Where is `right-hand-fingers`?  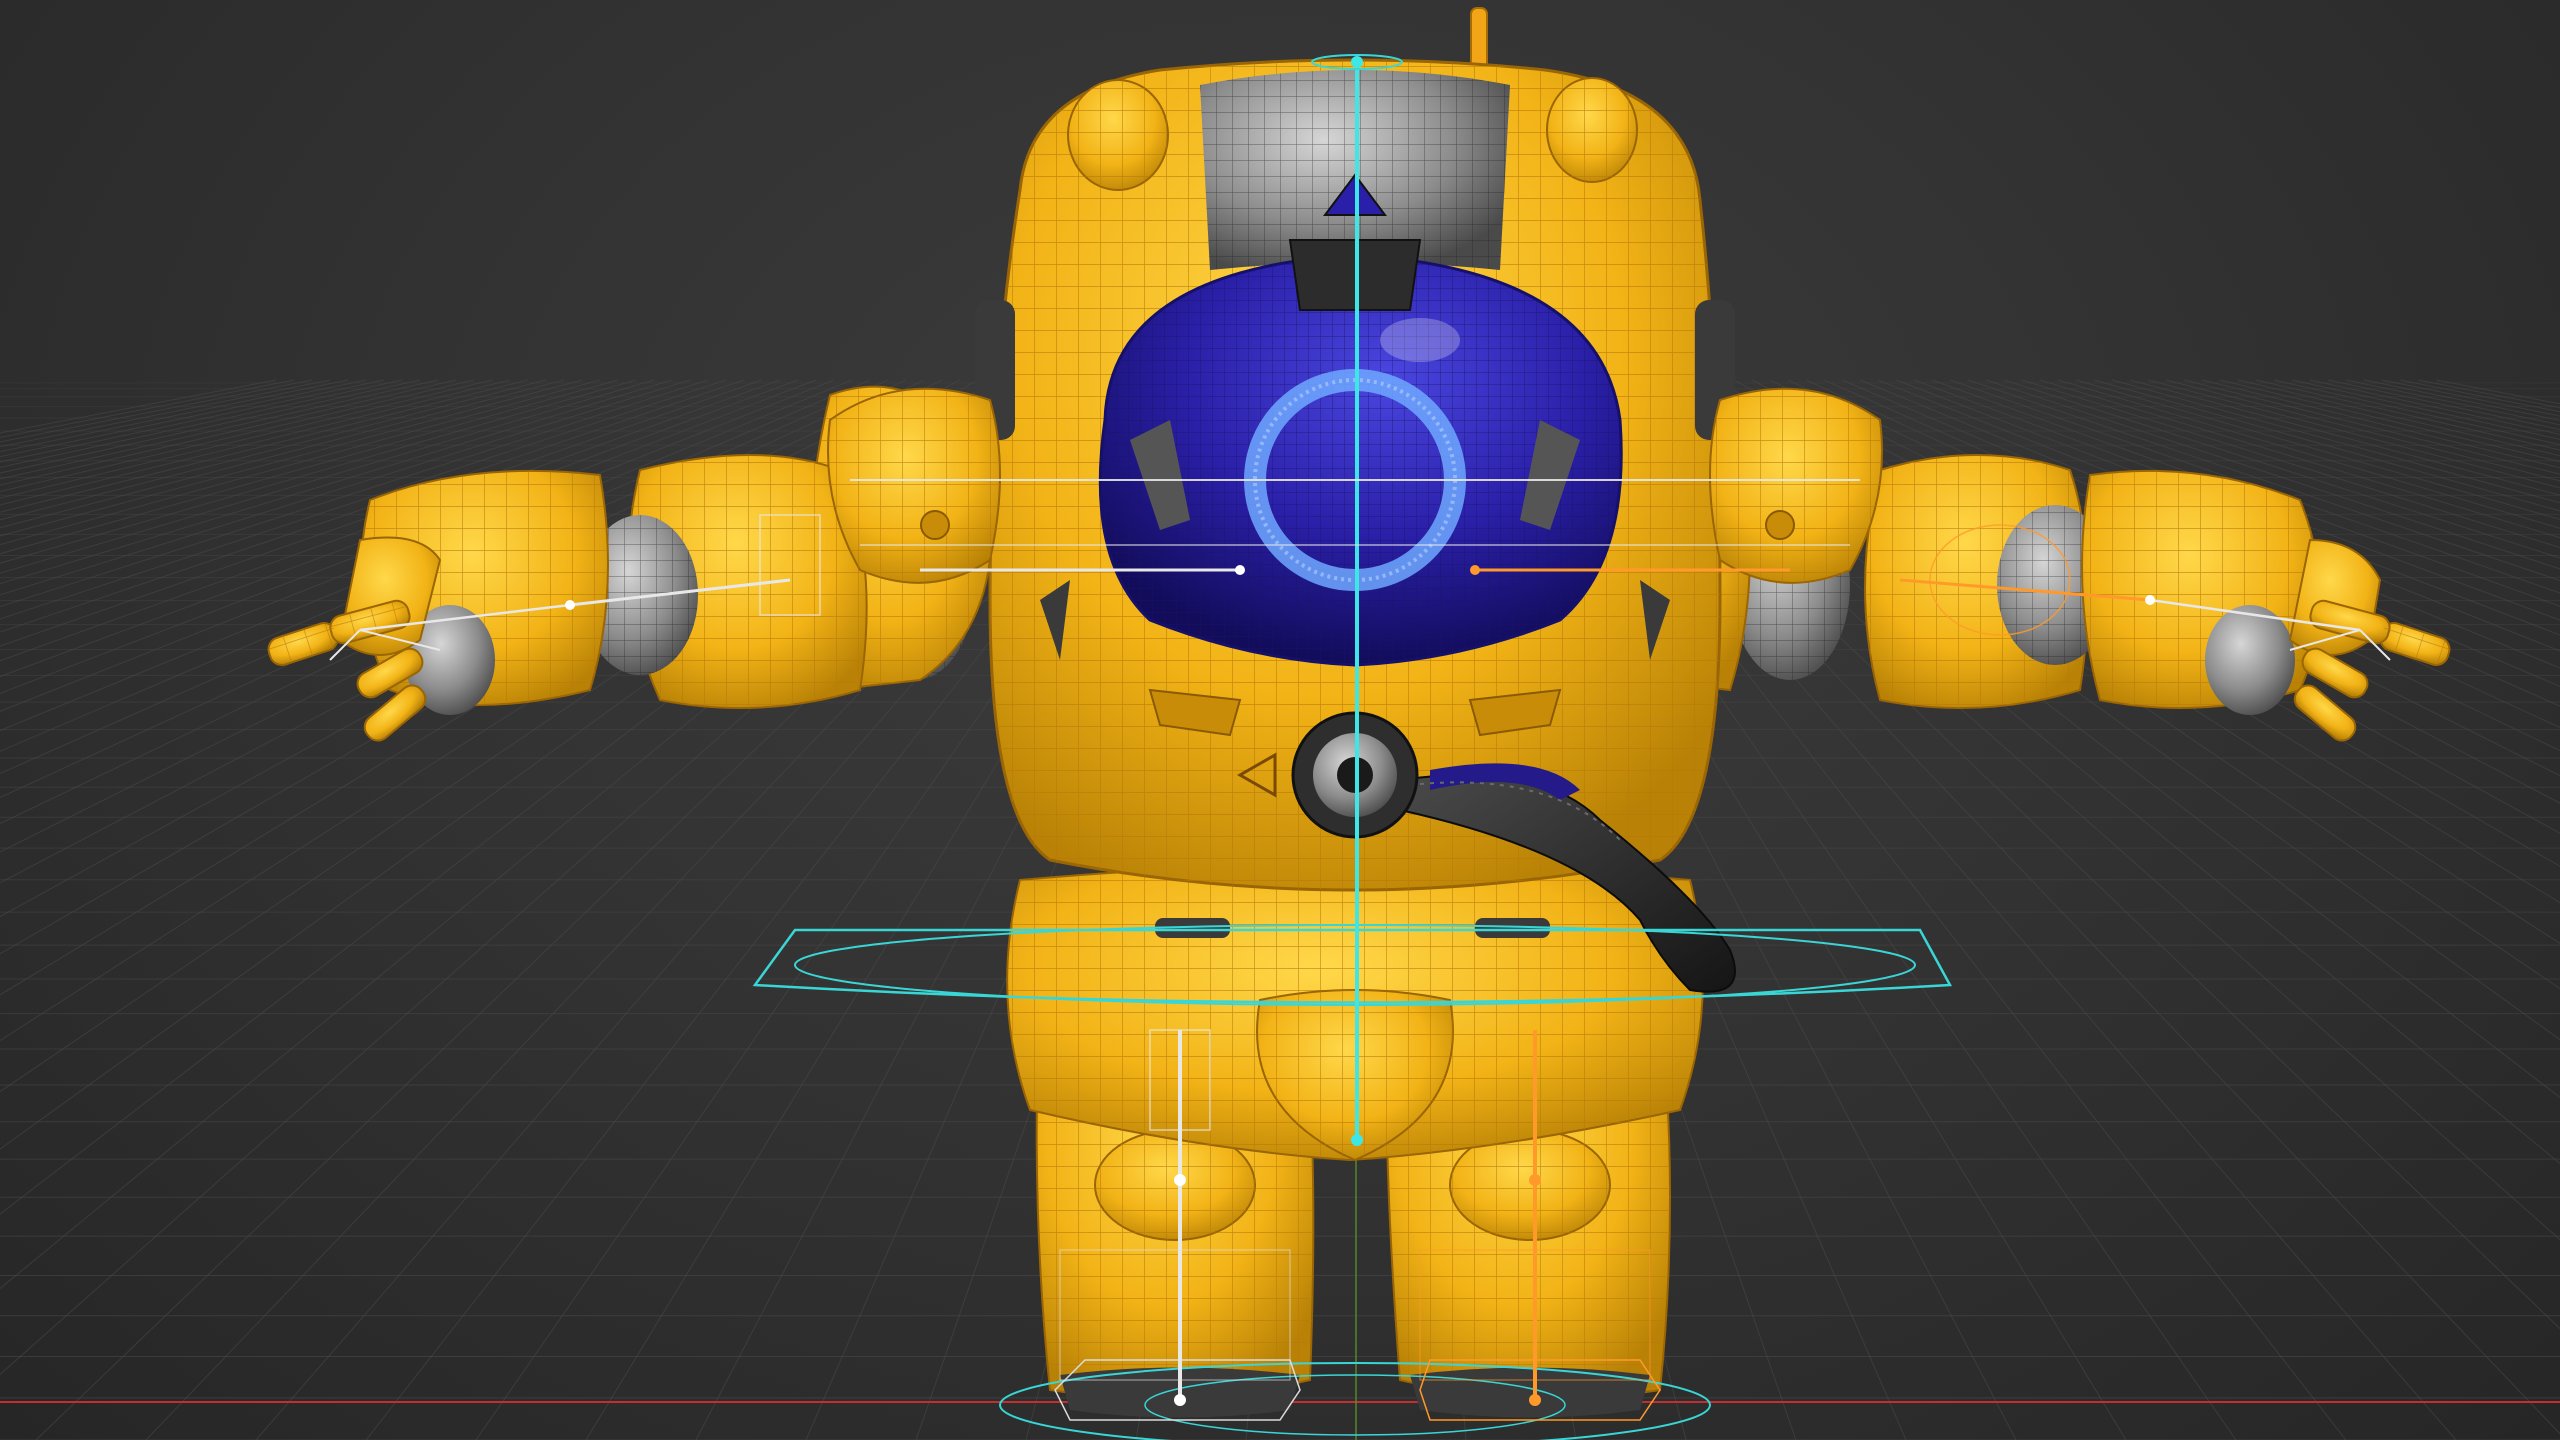
right-hand-fingers is located at coordinates (2371, 671).